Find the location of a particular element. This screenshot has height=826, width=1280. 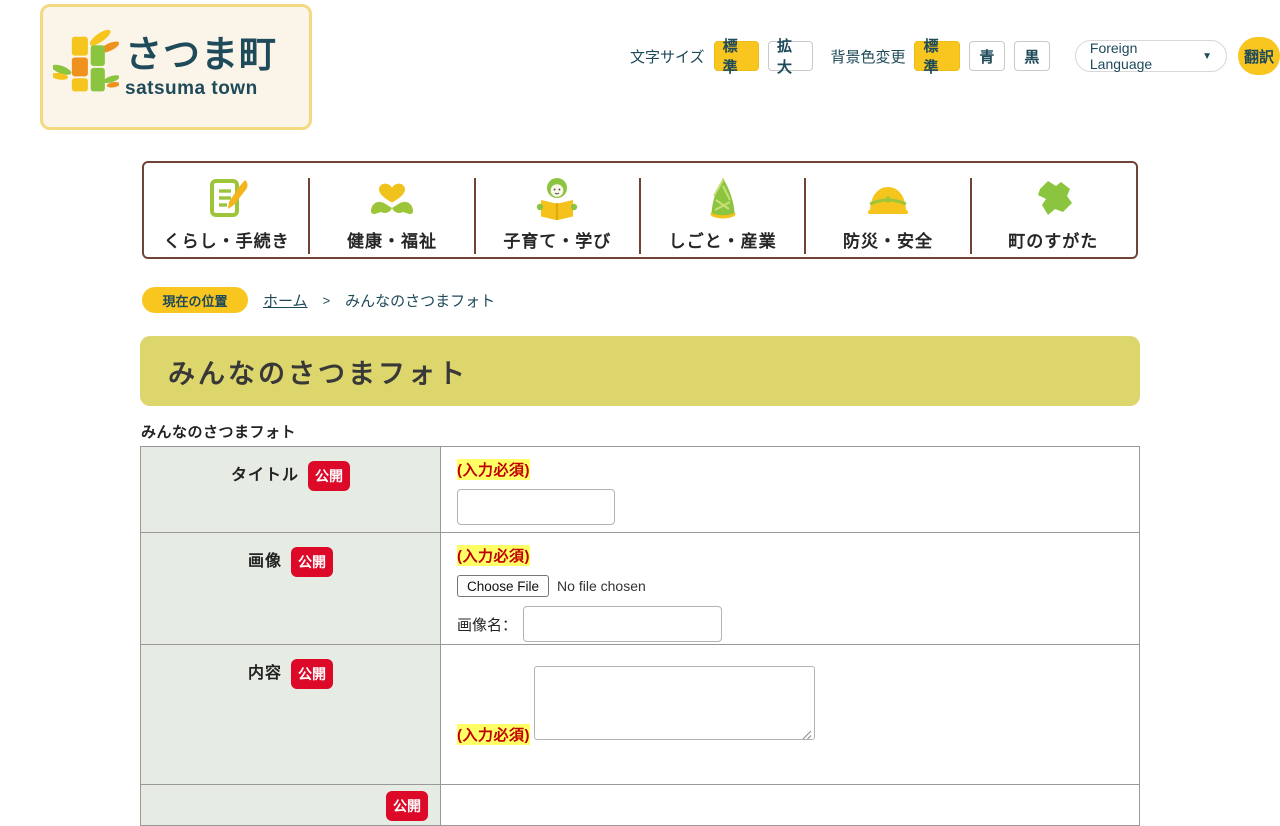

language-selector-label: Foreign Language is located at coordinates (1121, 56).